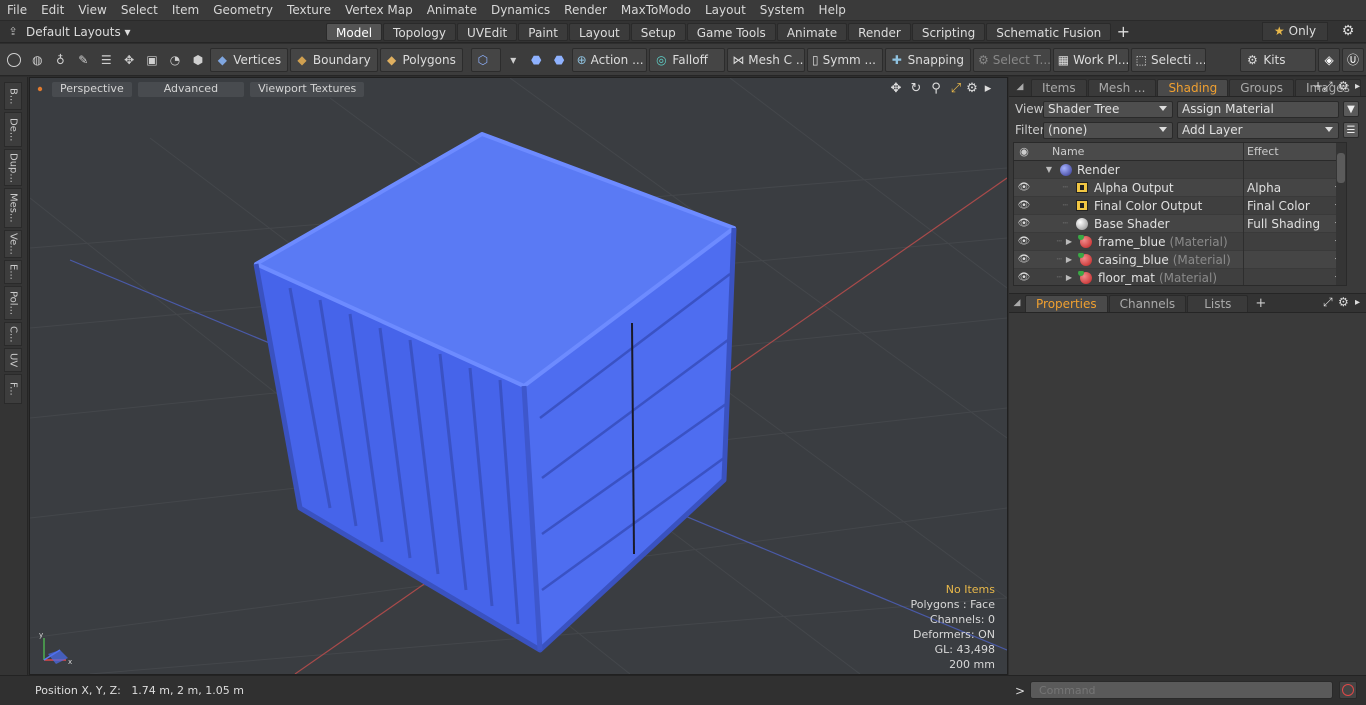 This screenshot has height=705, width=1366. What do you see at coordinates (1180, 187) in the screenshot?
I see `tree-row-alpha-output: 👁 ┄ Alpha Output Alpha` at bounding box center [1180, 187].